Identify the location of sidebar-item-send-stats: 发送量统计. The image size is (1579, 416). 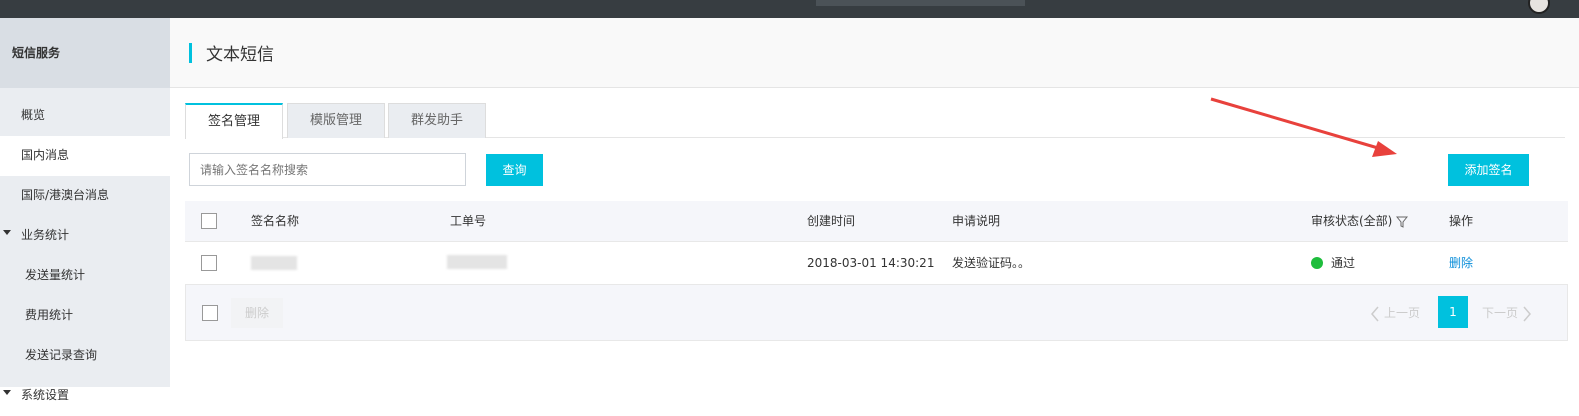
(85, 276).